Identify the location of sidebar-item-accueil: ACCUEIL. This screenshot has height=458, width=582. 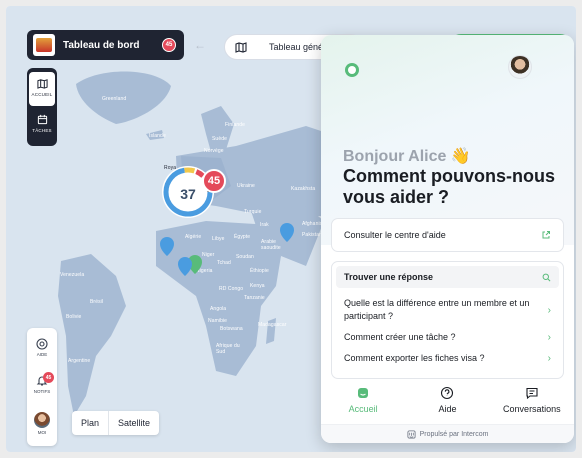
(42, 89).